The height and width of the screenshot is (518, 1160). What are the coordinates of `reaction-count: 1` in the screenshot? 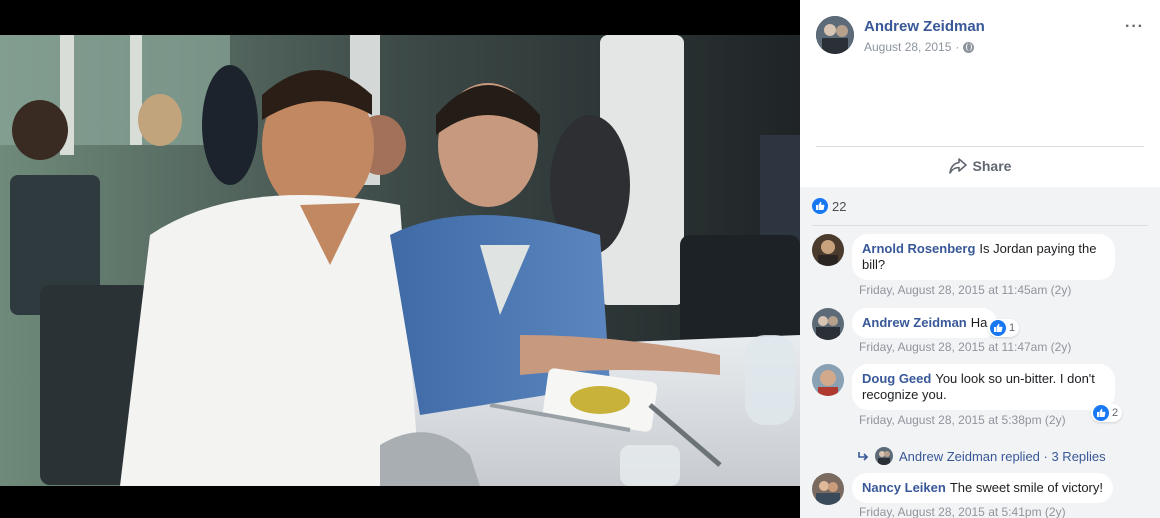 It's located at (1012, 328).